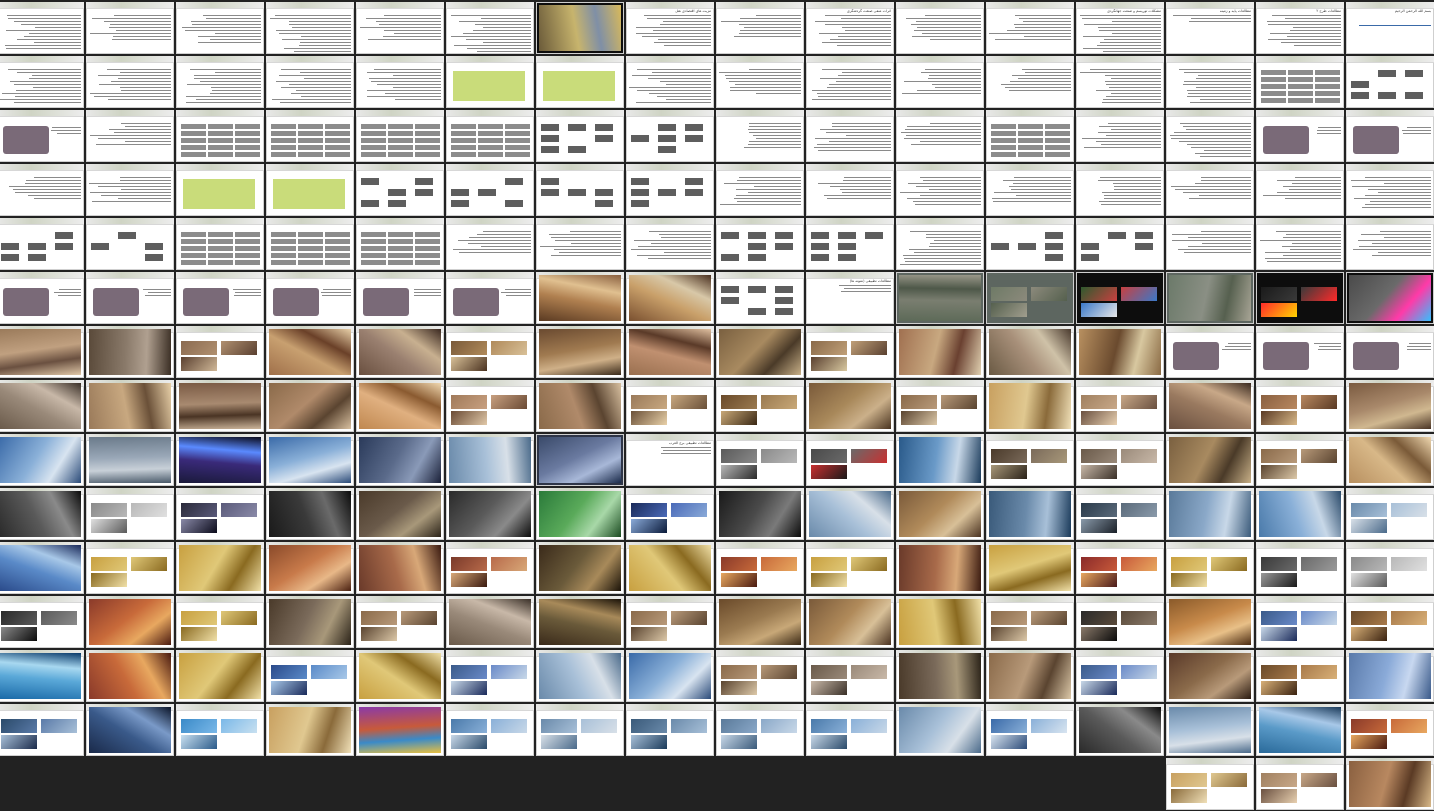 The width and height of the screenshot is (1434, 811). Describe the element at coordinates (850, 28) in the screenshot. I see `slide-thumbnail: اثرات منفی صنعت گردشگری` at that location.